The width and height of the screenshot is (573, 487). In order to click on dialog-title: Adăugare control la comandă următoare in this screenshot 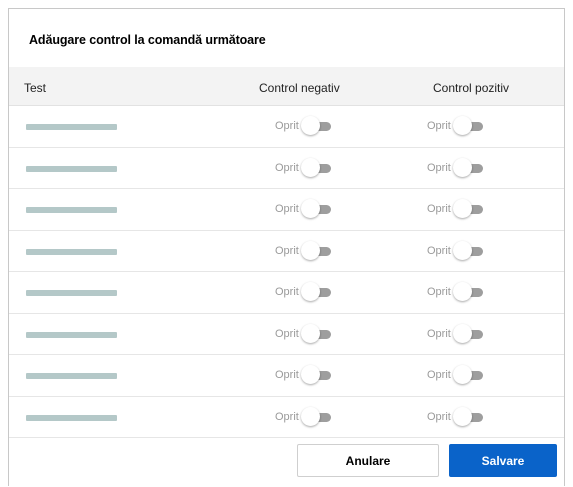, I will do `click(147, 40)`.